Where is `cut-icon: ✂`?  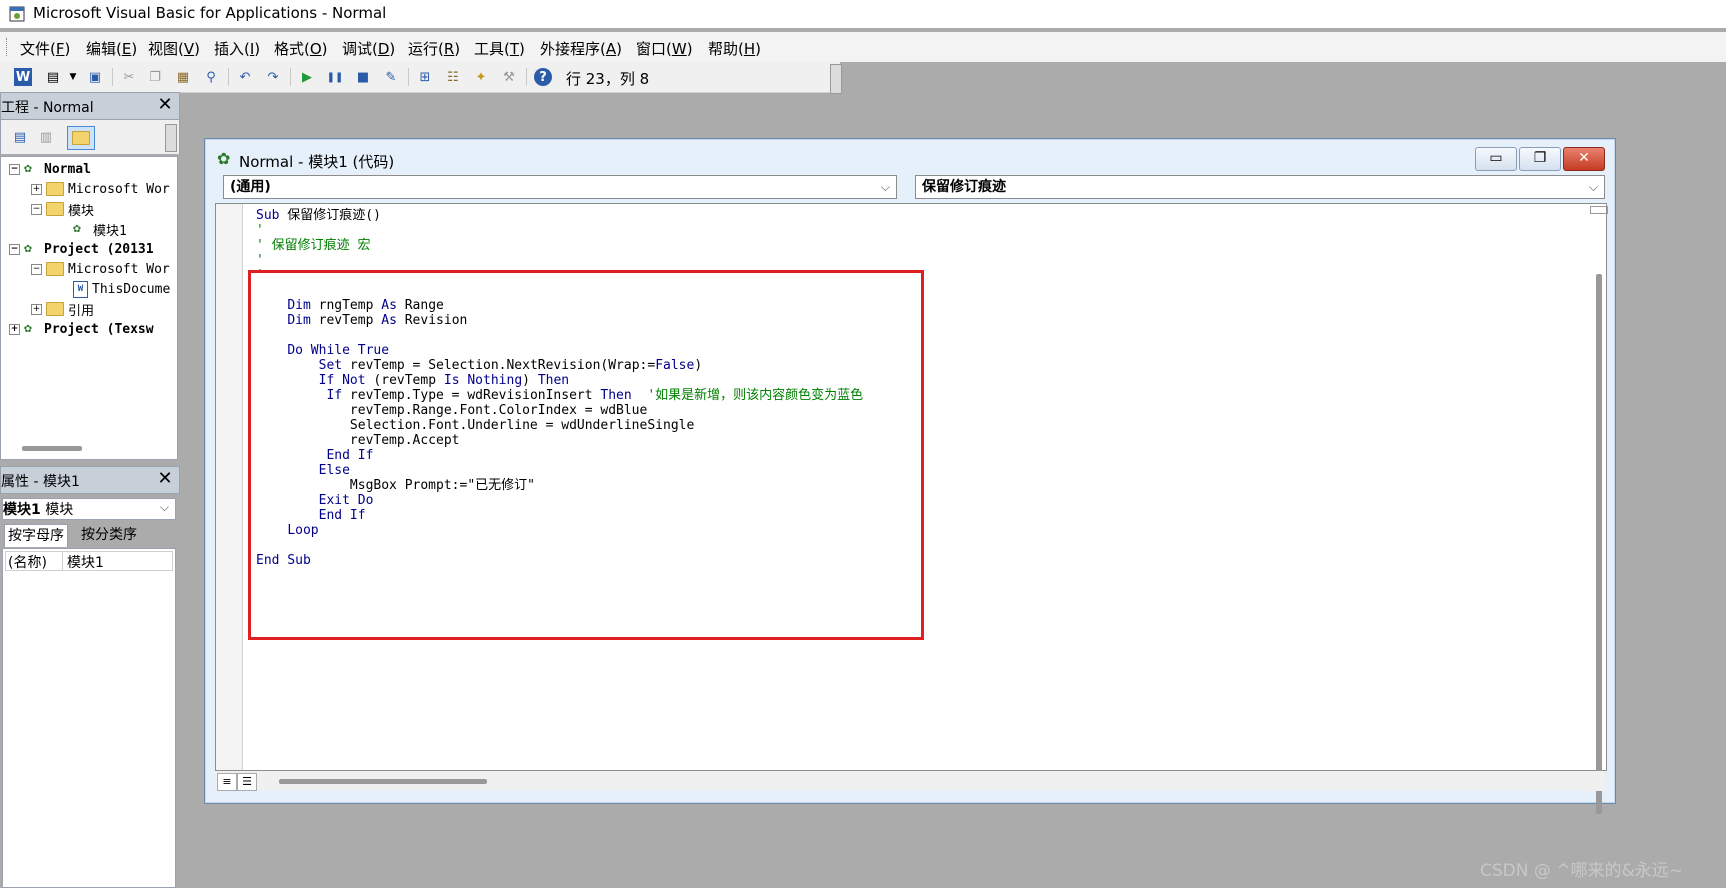
cut-icon: ✂ is located at coordinates (129, 77).